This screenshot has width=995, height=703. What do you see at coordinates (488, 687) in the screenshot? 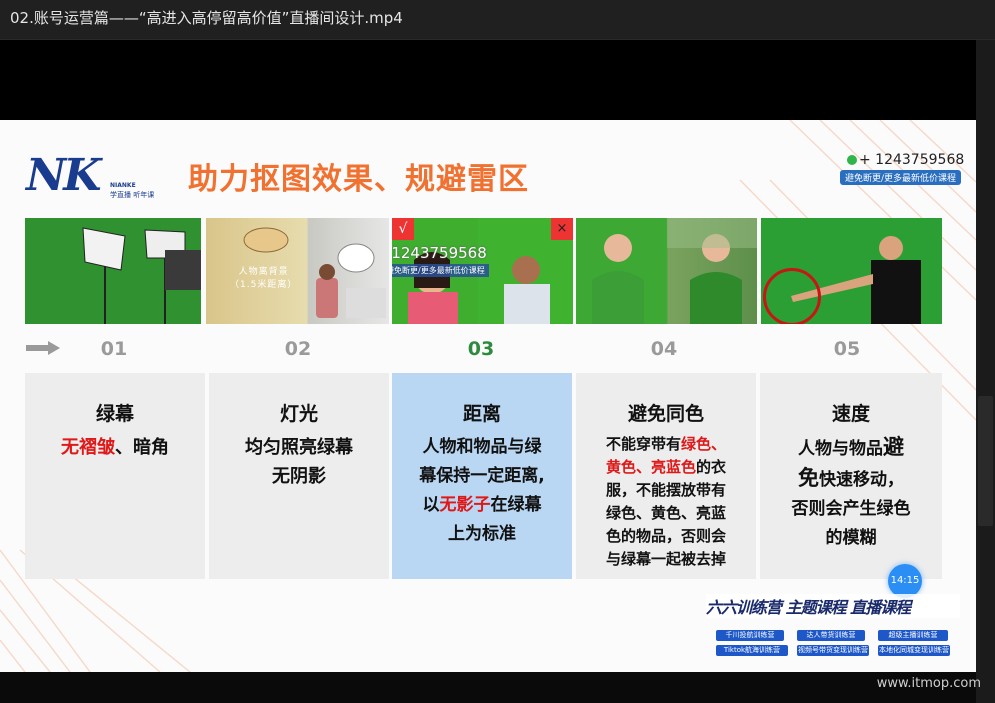
I see `letterbox-bottom` at bounding box center [488, 687].